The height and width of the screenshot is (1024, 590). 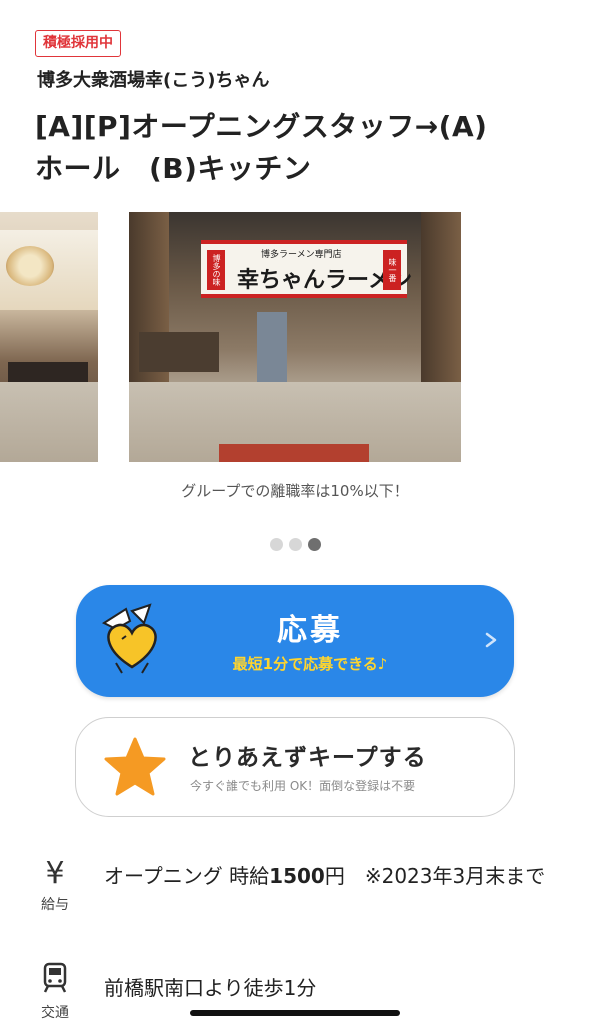 I want to click on shop-banner: 博多の味 博多ラーメン専門店 幸ちゃんラーメン 味一番, so click(x=306, y=269).